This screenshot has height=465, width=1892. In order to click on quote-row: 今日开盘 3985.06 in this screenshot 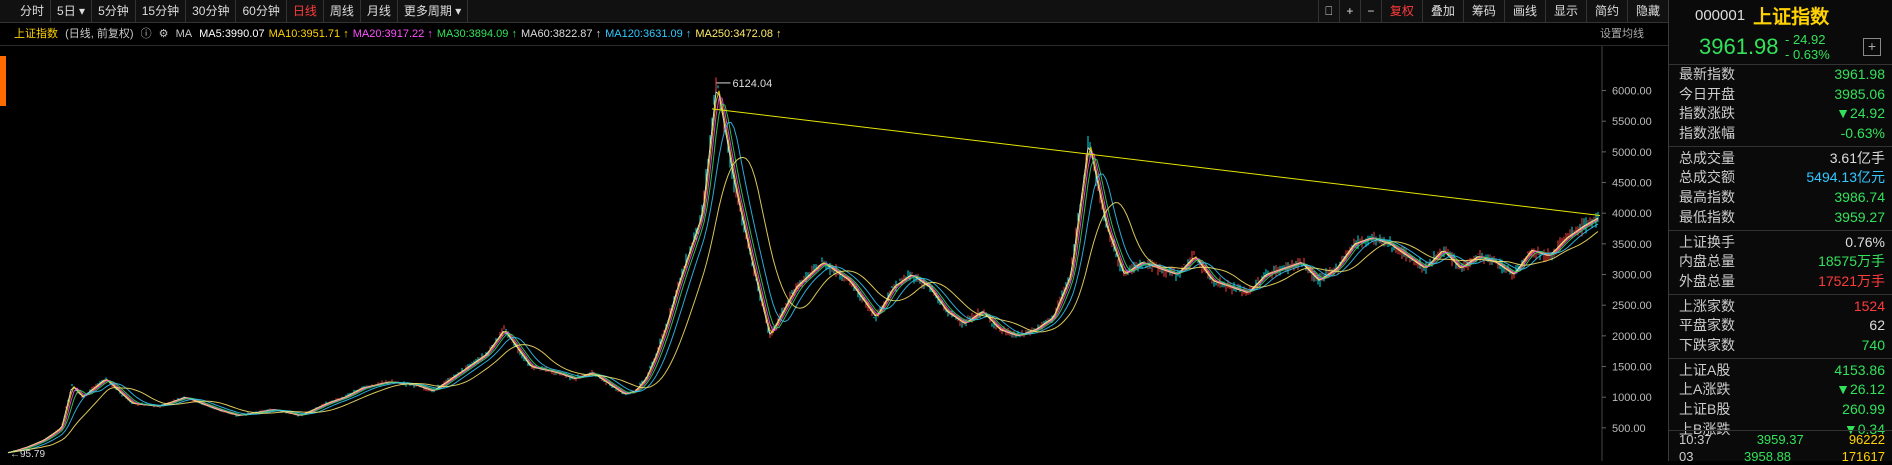, I will do `click(1782, 93)`.